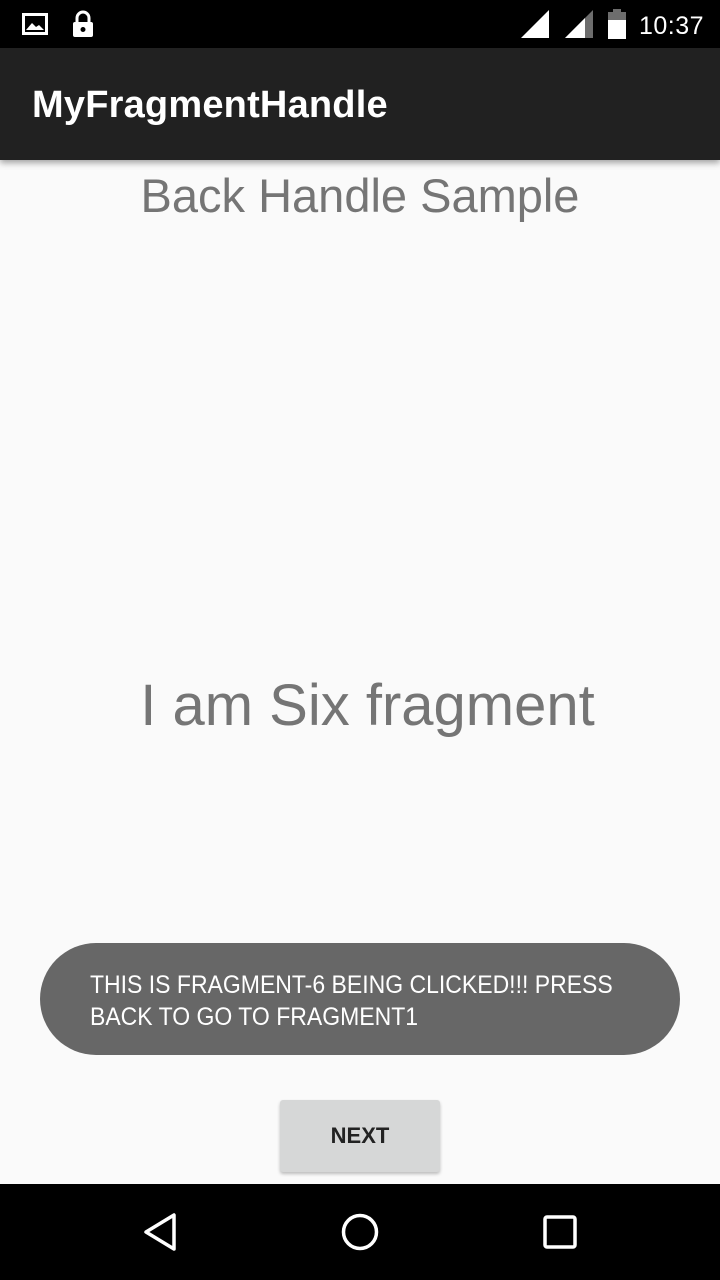 The height and width of the screenshot is (1280, 720). I want to click on clock: 10:37, so click(671, 26).